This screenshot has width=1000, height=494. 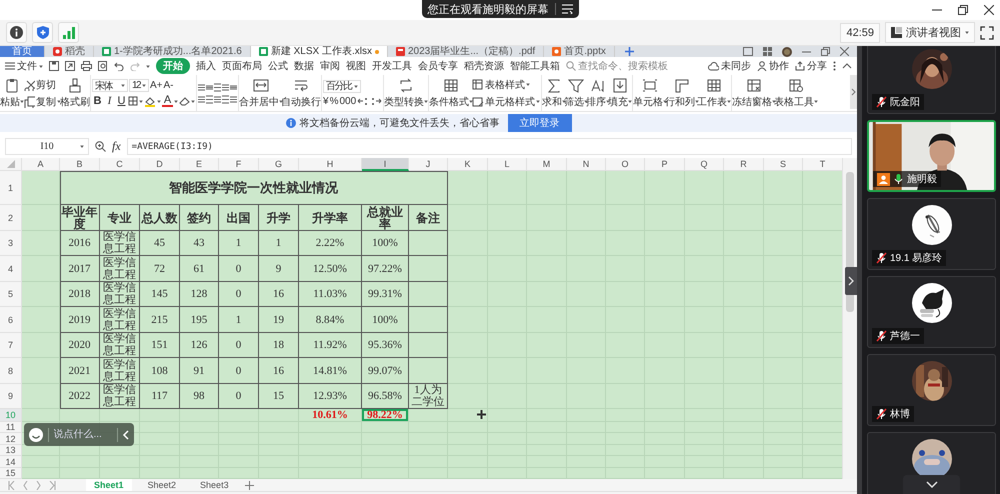 I want to click on ribbon-tab: 稻壳资源, so click(x=484, y=66).